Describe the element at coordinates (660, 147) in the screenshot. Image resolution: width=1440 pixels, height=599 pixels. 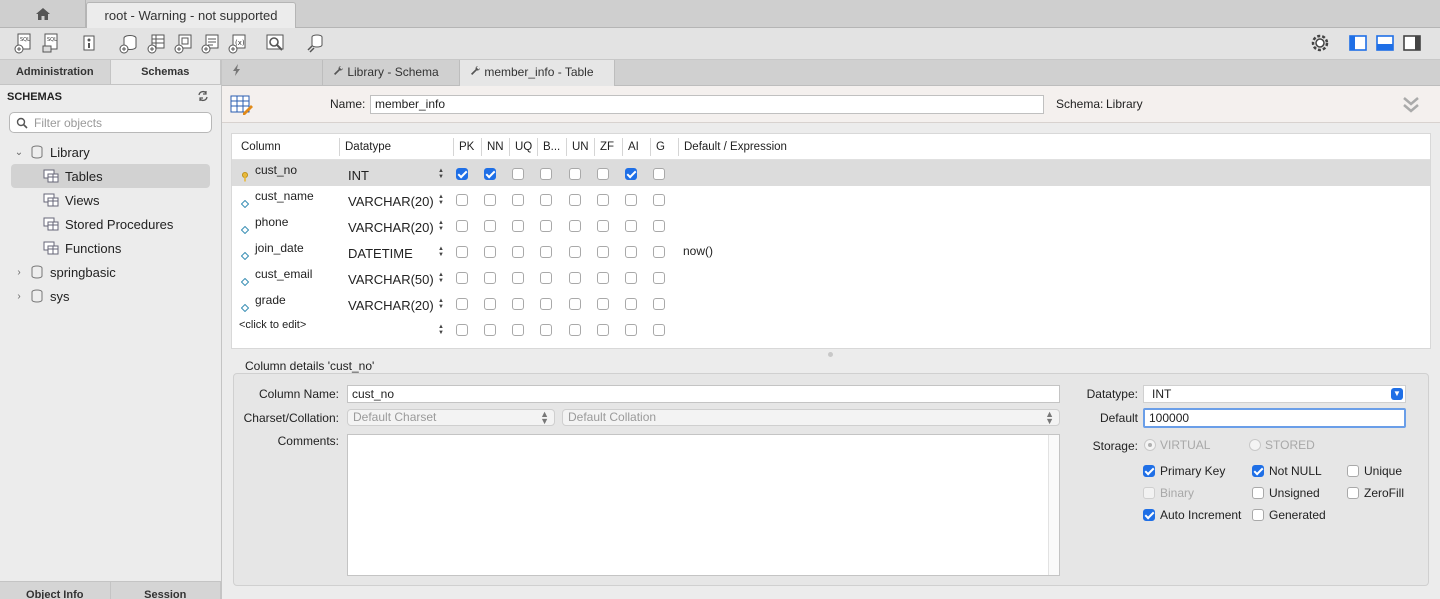
I see `header-g: G` at that location.